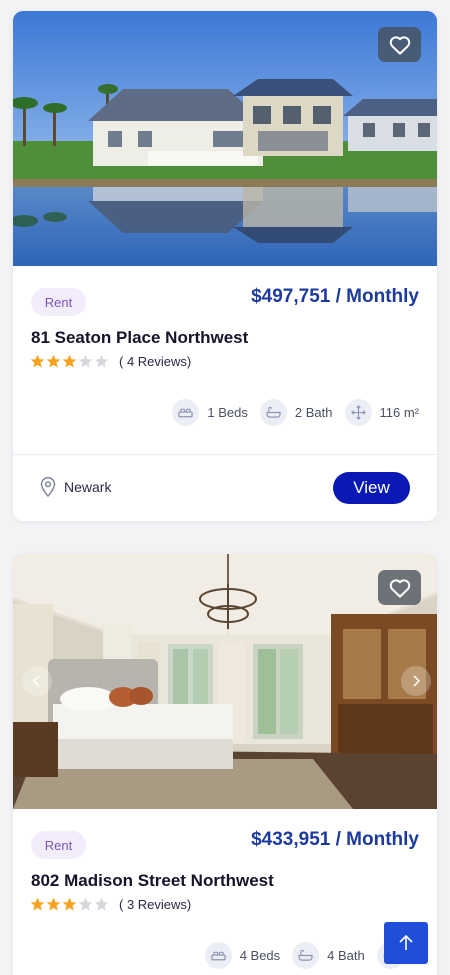 This screenshot has height=975, width=450. Describe the element at coordinates (110, 361) in the screenshot. I see `rating: ( 4 Reviews)` at that location.